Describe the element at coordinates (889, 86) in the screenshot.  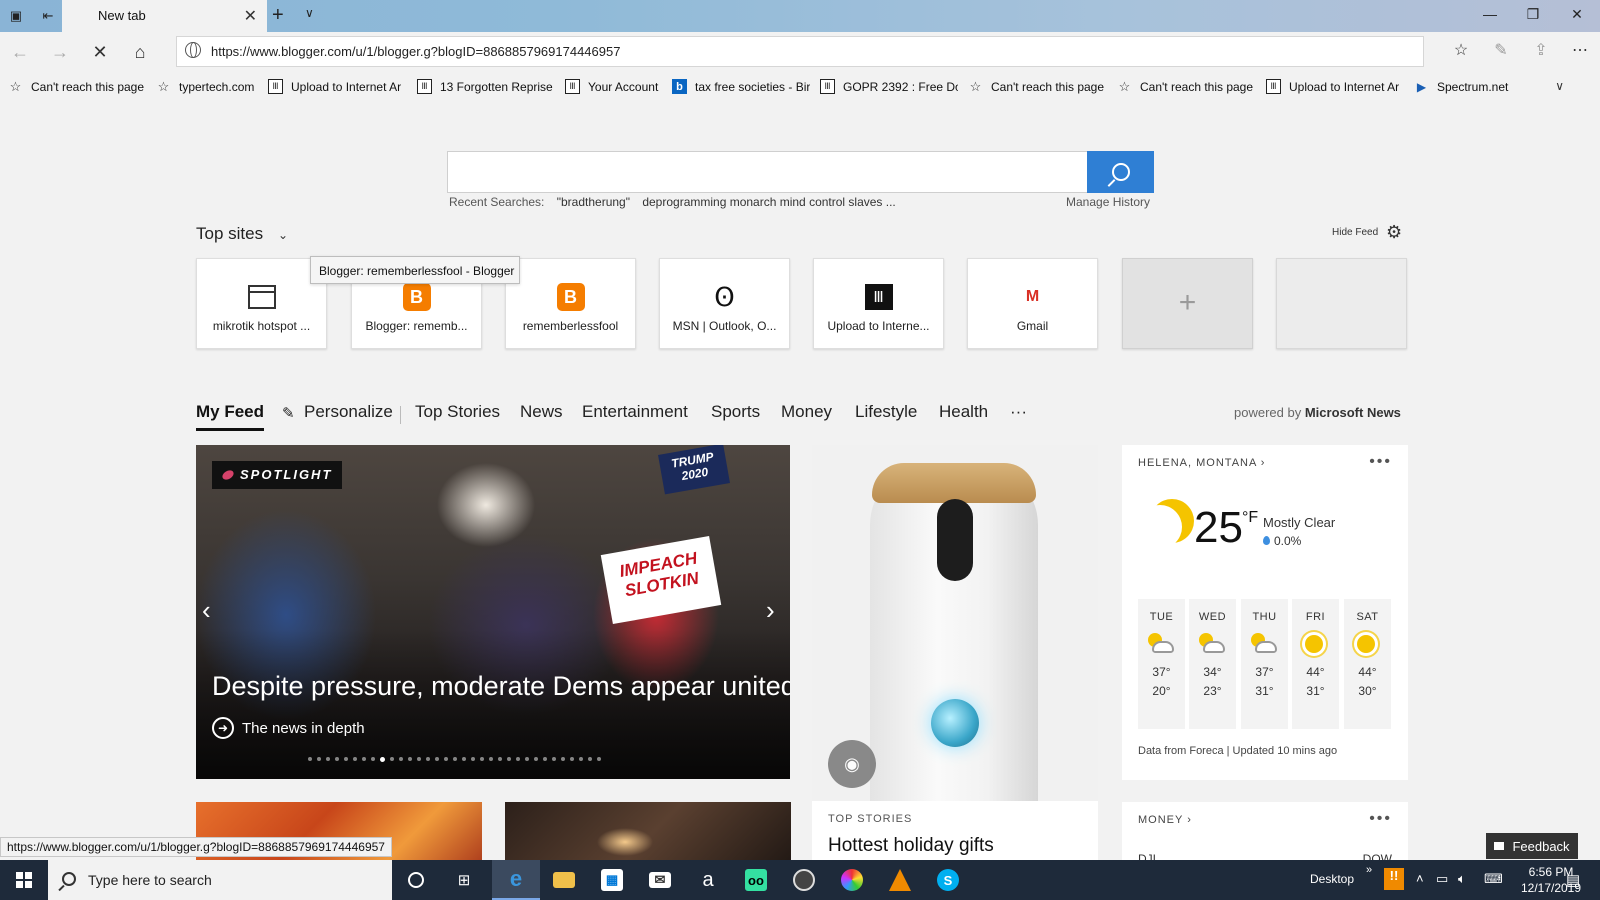
I see `favorite-item: Ⅲ GOPR 2392 : Free Do` at that location.